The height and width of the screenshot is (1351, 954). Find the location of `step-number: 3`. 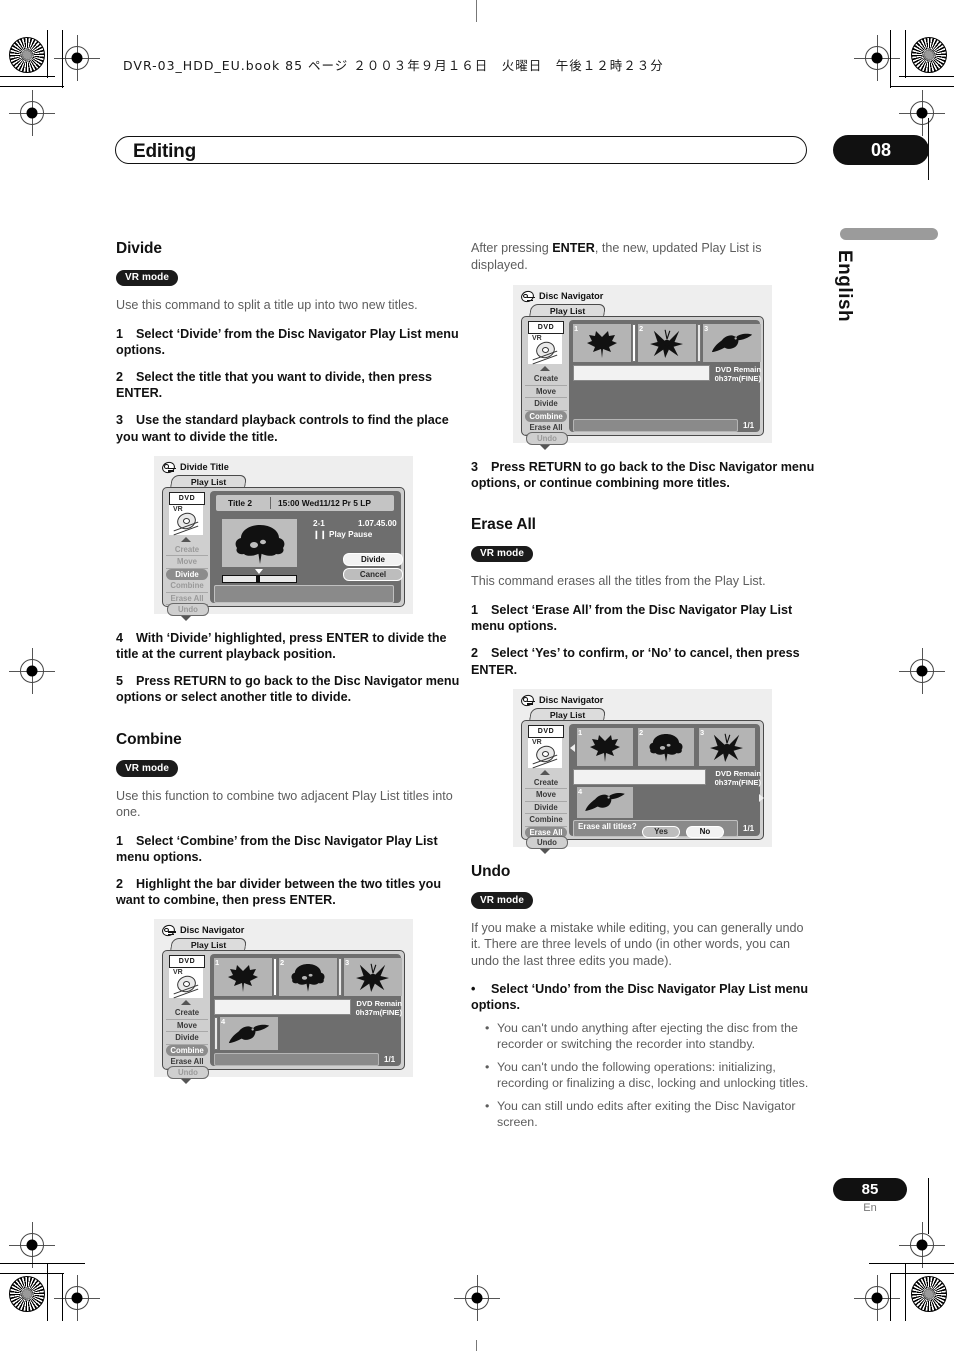

step-number: 3 is located at coordinates (120, 420).